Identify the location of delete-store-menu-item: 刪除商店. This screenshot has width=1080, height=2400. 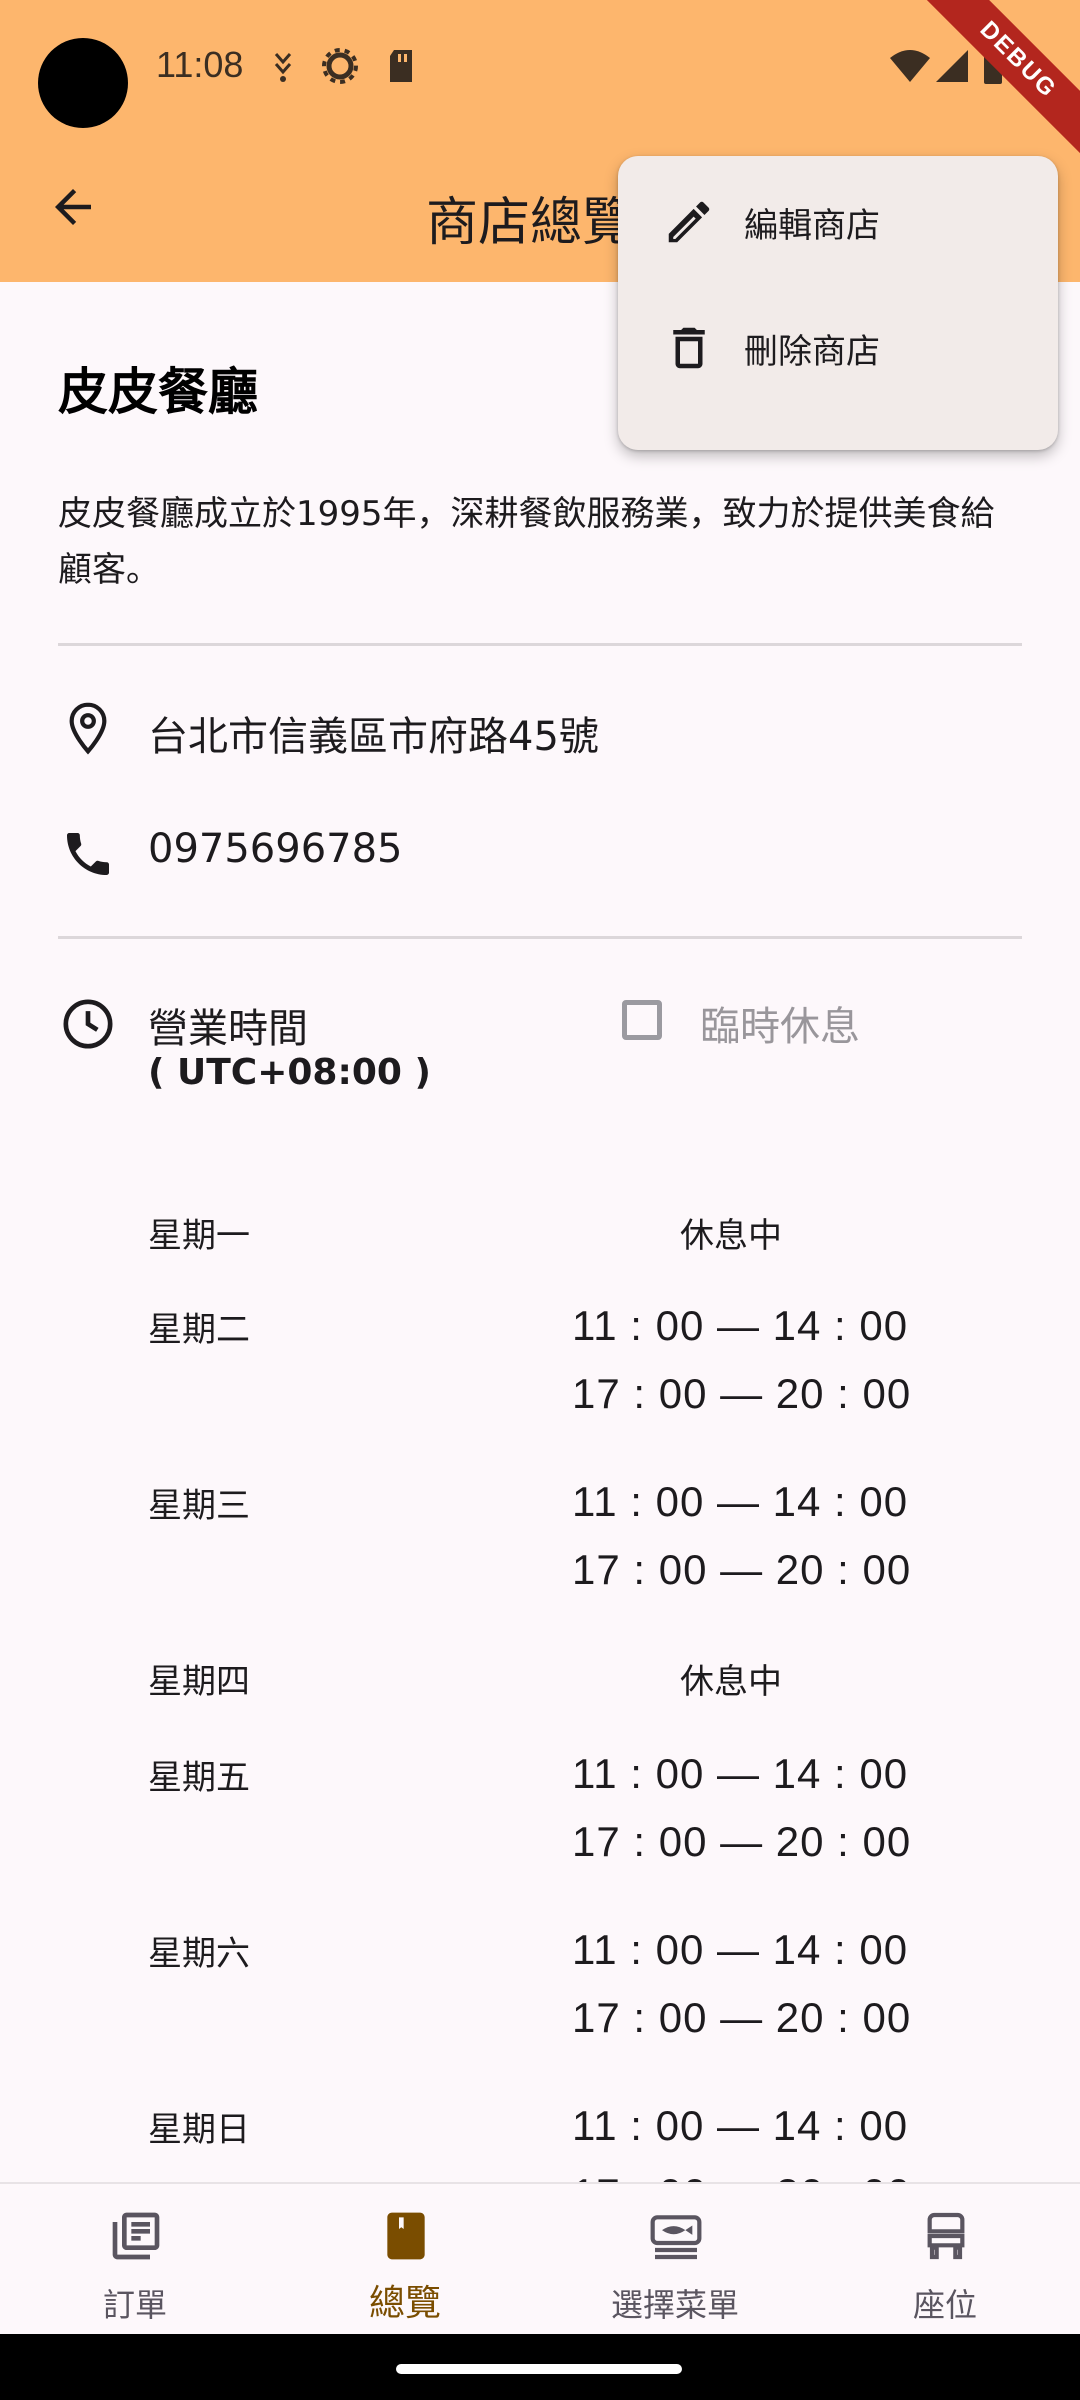
(838, 348).